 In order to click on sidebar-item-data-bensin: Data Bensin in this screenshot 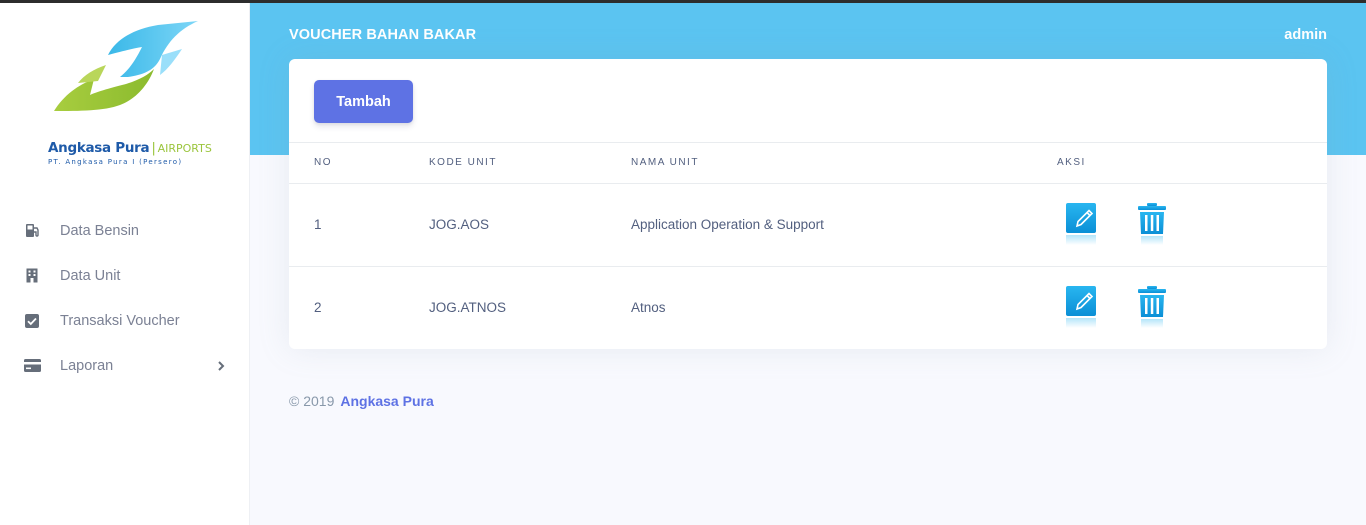, I will do `click(125, 230)`.